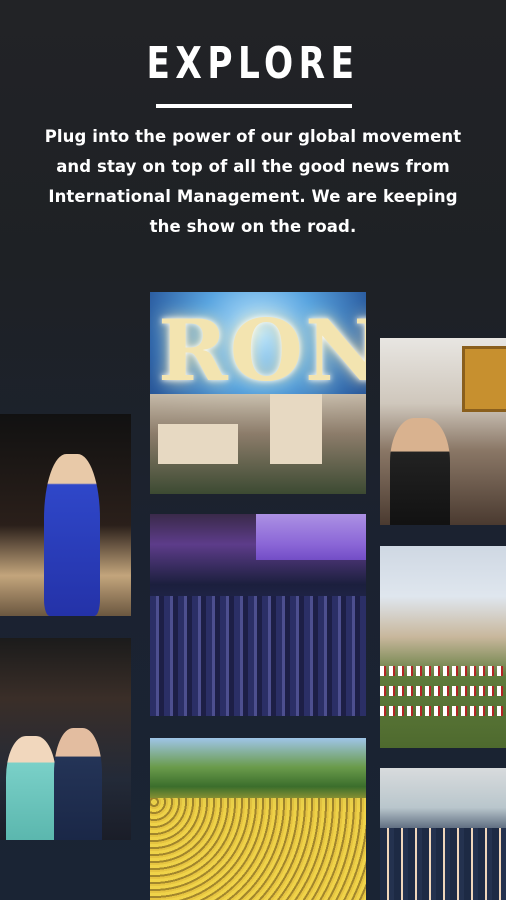 The height and width of the screenshot is (900, 506). Describe the element at coordinates (443, 647) in the screenshot. I see `parade-field-photo` at that location.